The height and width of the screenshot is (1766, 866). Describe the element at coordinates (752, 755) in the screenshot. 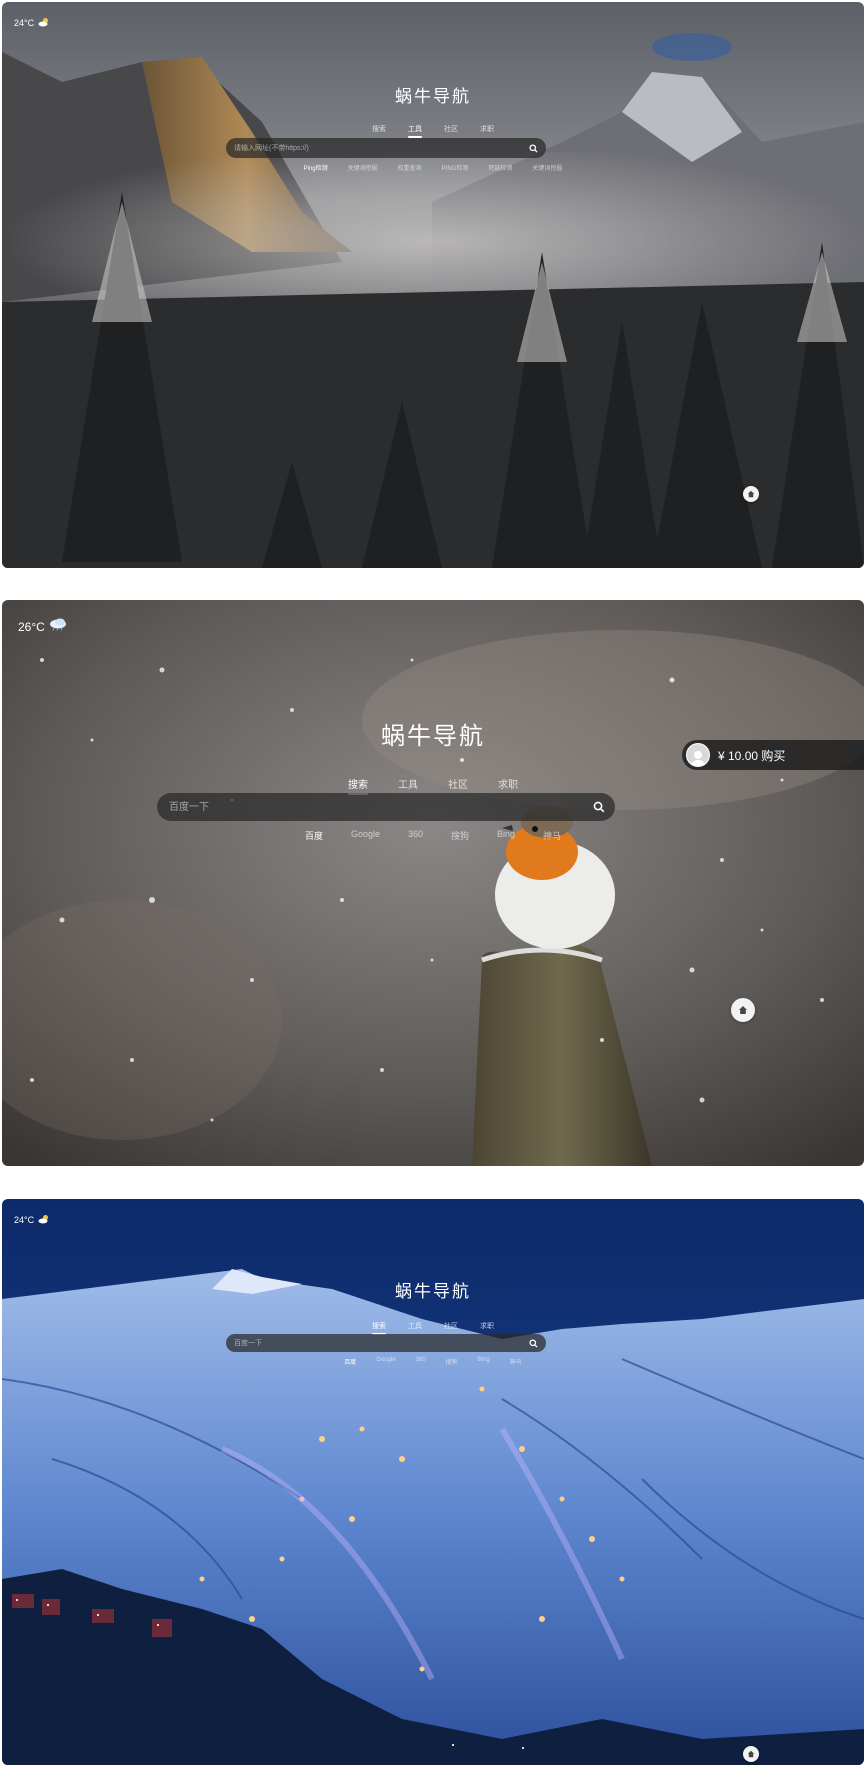

I see `purchase-price: ¥ 10.00 购买` at that location.